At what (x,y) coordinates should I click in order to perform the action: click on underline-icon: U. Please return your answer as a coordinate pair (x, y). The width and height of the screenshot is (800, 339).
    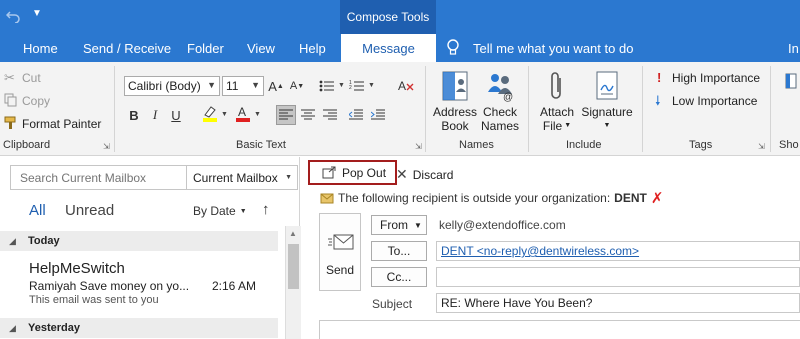
    Looking at the image, I should click on (176, 115).